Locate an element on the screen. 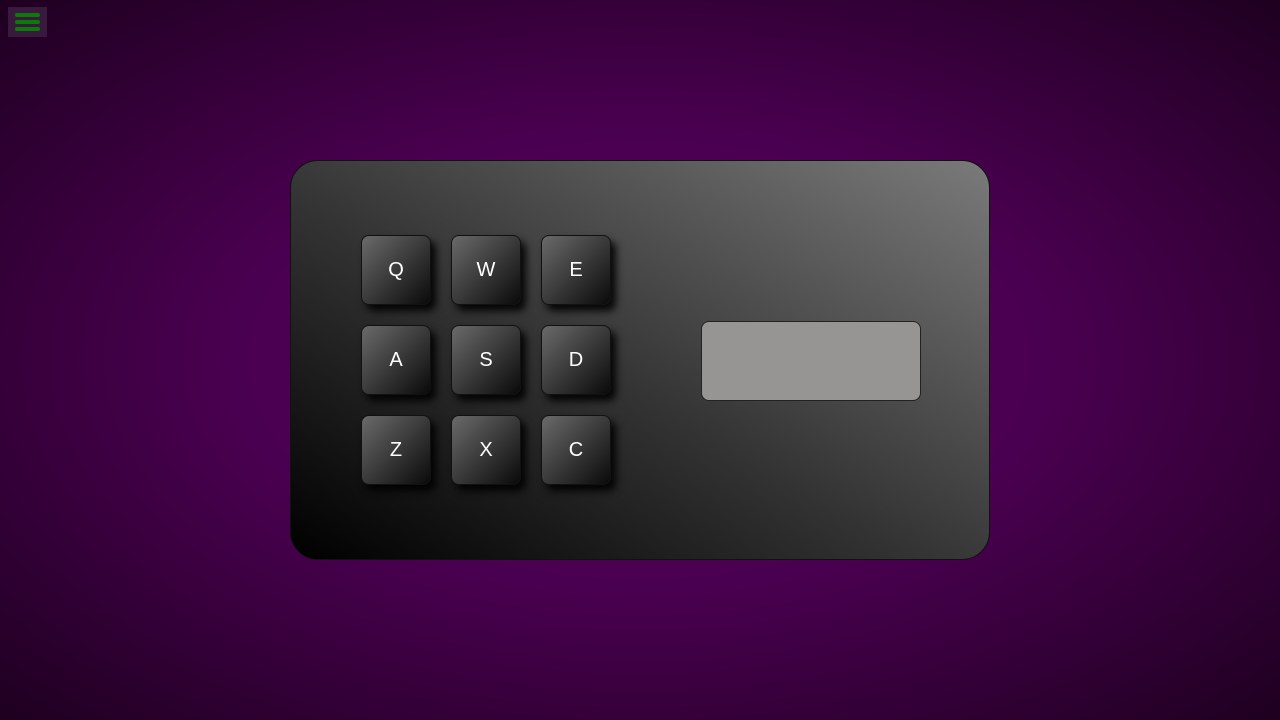 The height and width of the screenshot is (720, 1280). display-screen is located at coordinates (811, 361).